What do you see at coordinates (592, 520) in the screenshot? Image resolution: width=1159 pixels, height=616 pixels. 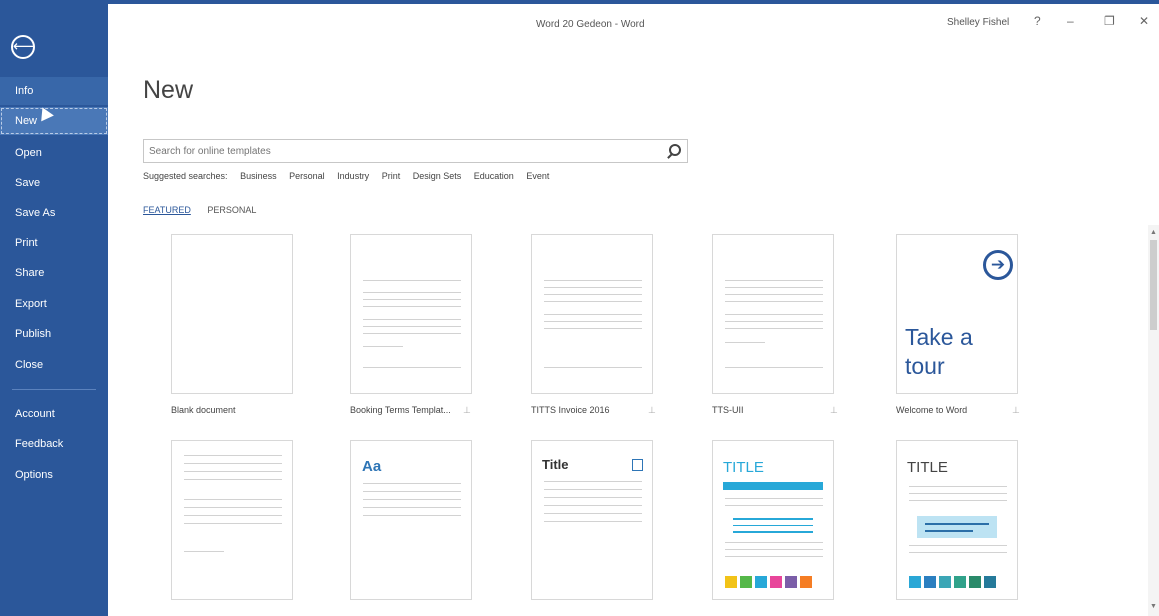 I see `template-title-doc: Title` at bounding box center [592, 520].